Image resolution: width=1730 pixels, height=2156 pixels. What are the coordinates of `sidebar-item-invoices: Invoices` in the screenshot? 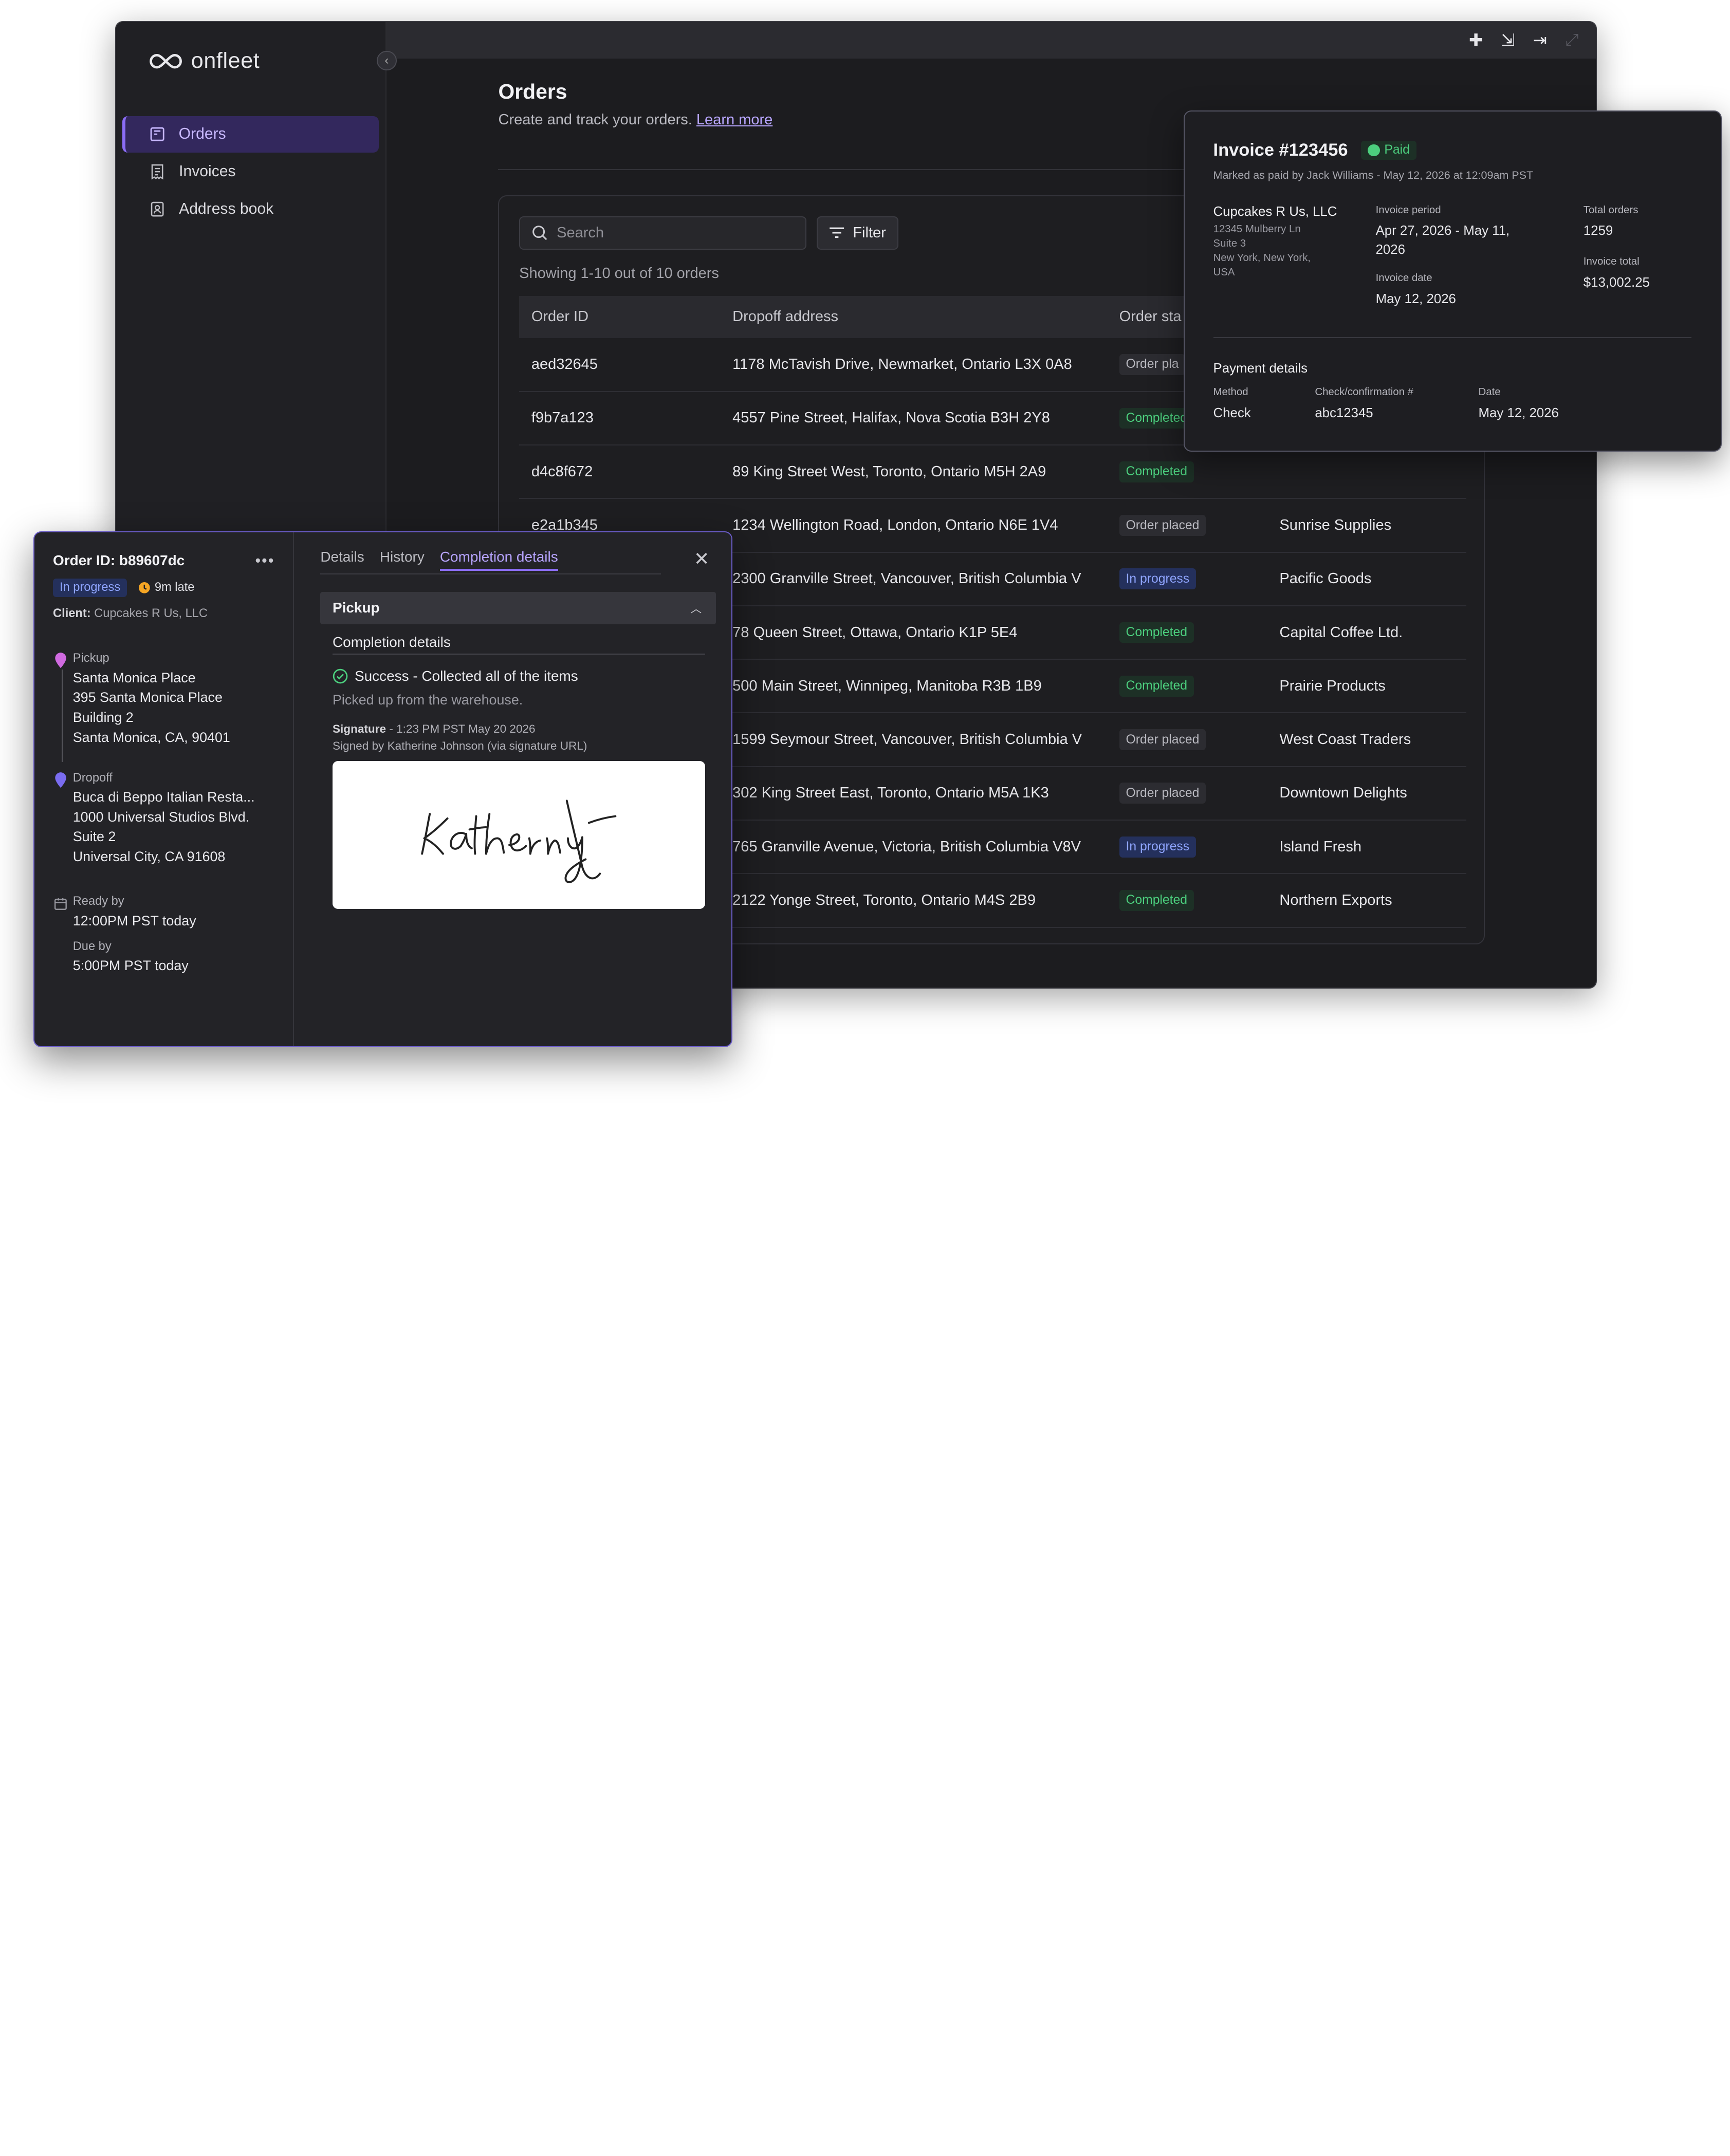 It's located at (251, 172).